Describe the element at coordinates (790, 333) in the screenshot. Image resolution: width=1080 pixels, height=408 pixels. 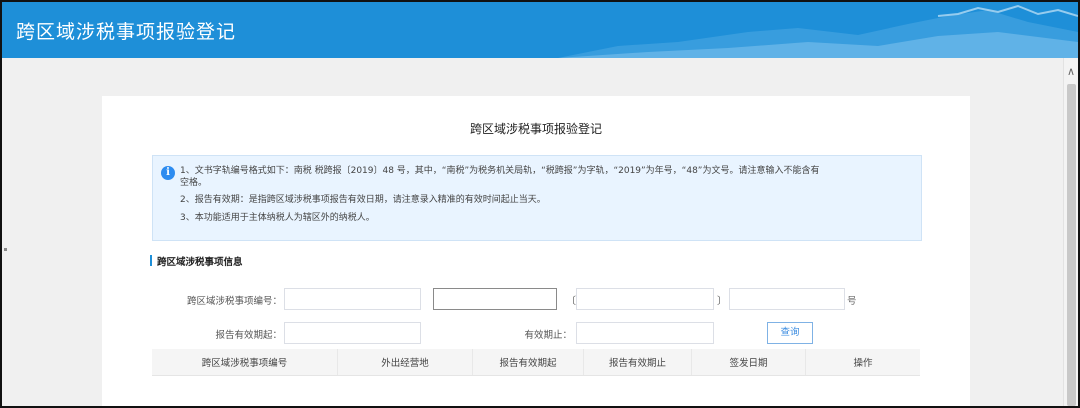
I see `query-button: 查询` at that location.